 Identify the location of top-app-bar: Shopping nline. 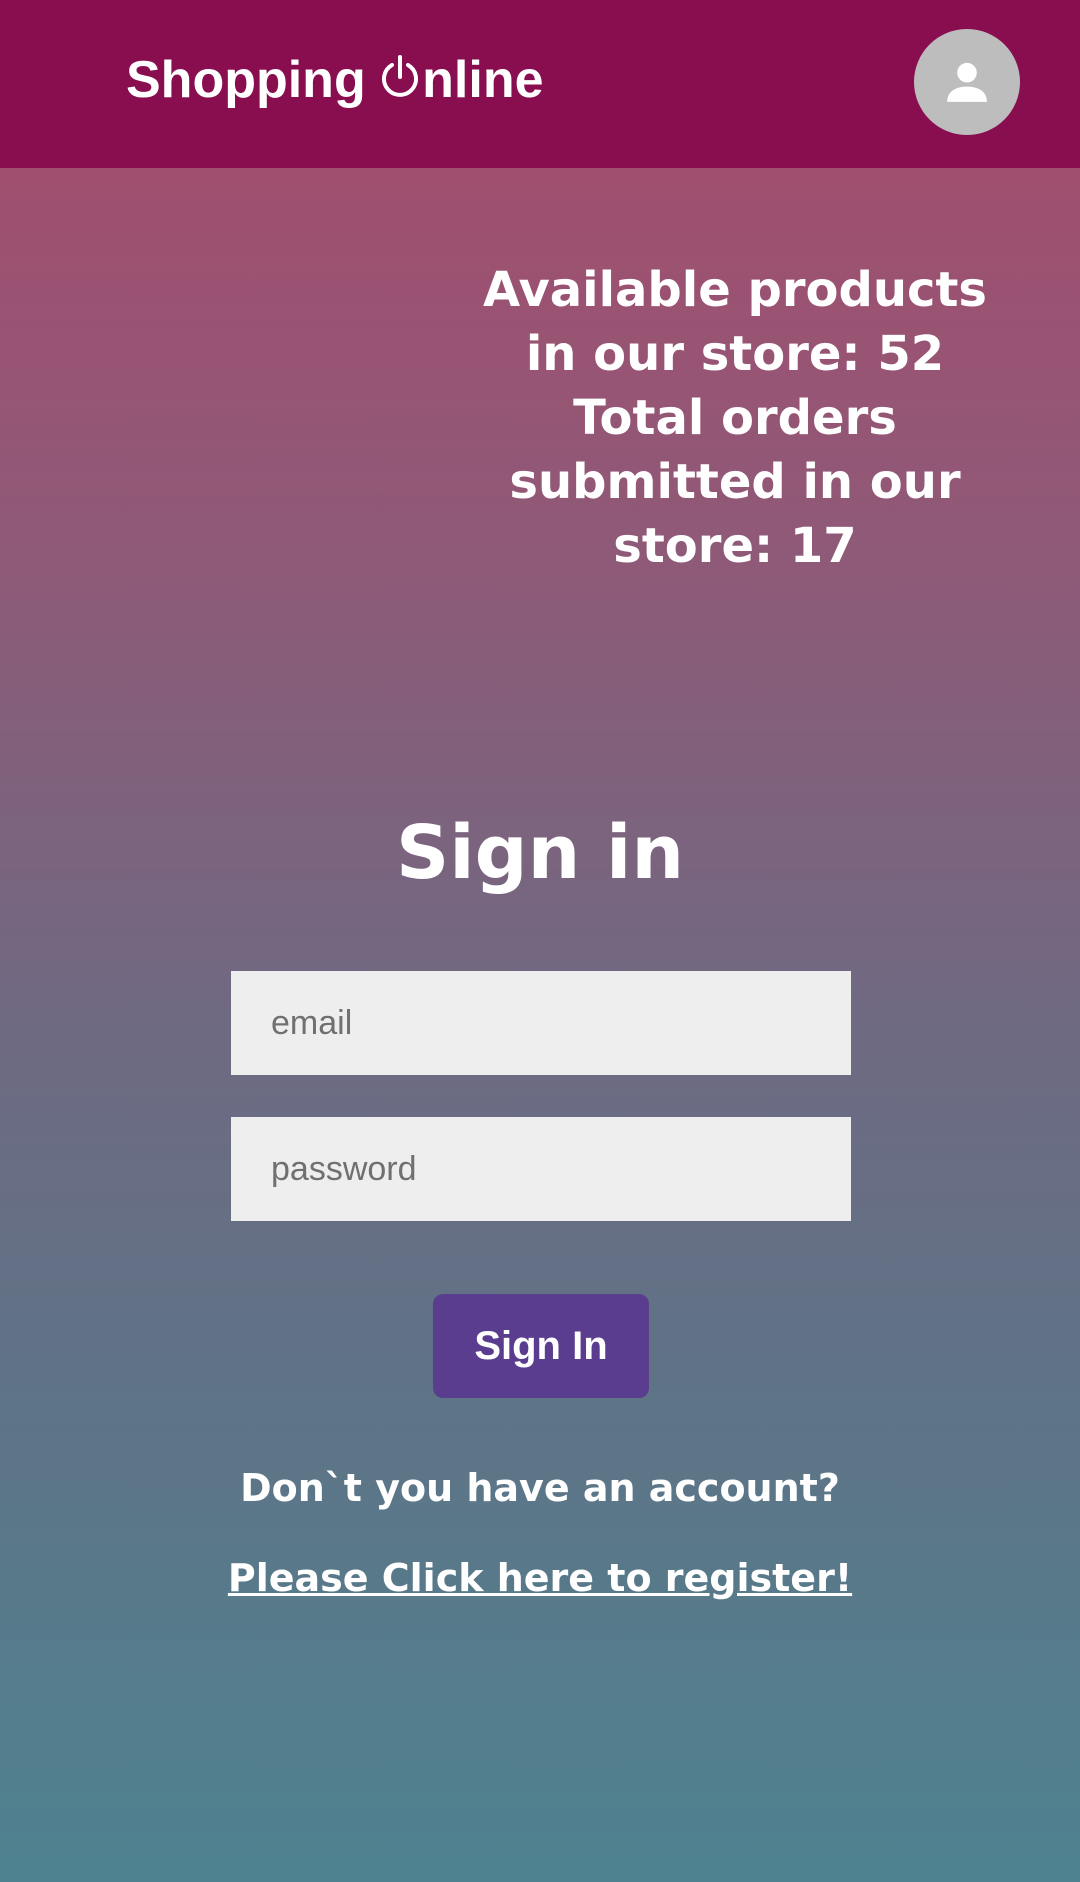
(540, 84).